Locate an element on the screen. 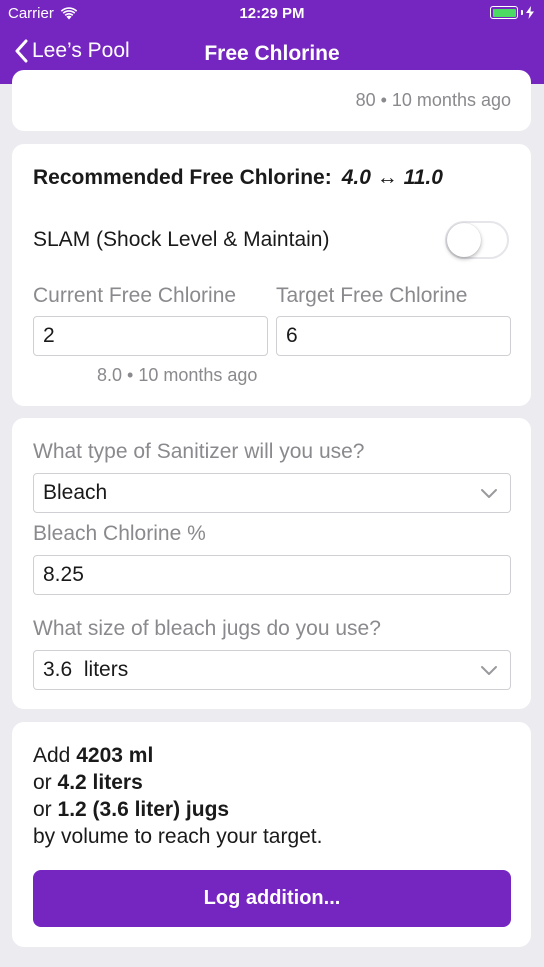  status-bar: Carrier 12:29 PM is located at coordinates (272, 13).